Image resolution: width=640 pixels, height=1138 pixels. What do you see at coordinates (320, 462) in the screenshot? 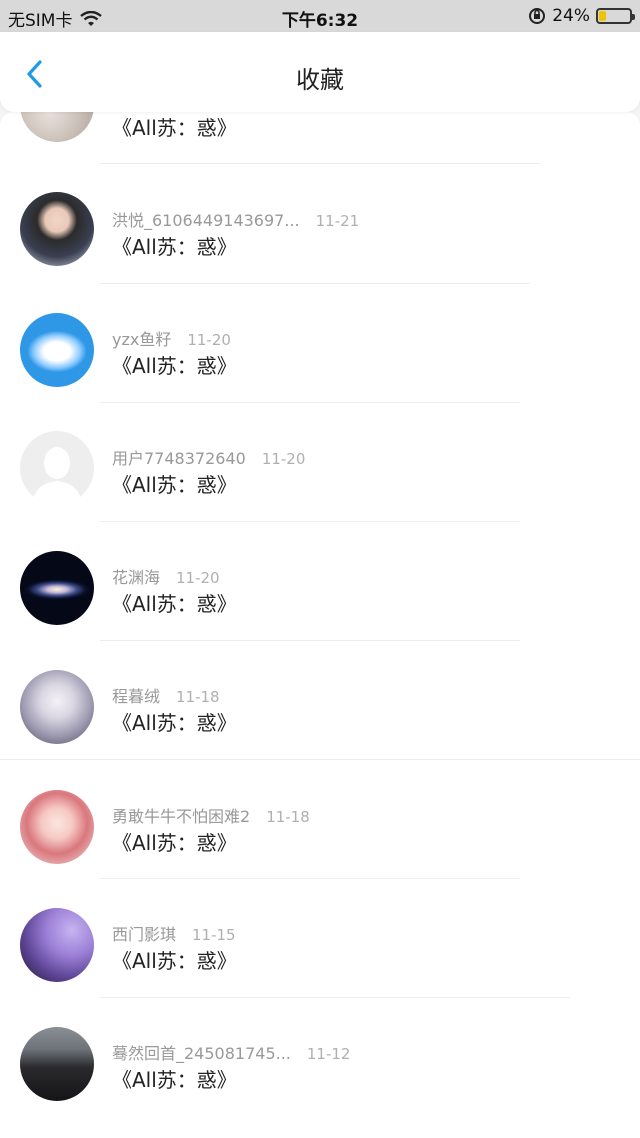
I see `list-item: 用户7748372640 11-20 《All苏：惑》` at bounding box center [320, 462].